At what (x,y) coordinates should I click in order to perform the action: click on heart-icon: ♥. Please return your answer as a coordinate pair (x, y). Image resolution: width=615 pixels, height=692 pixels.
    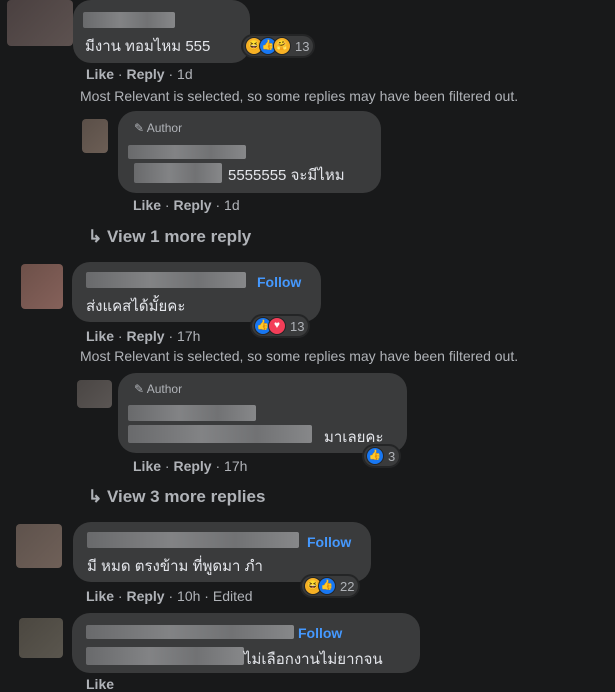
    Looking at the image, I should click on (277, 326).